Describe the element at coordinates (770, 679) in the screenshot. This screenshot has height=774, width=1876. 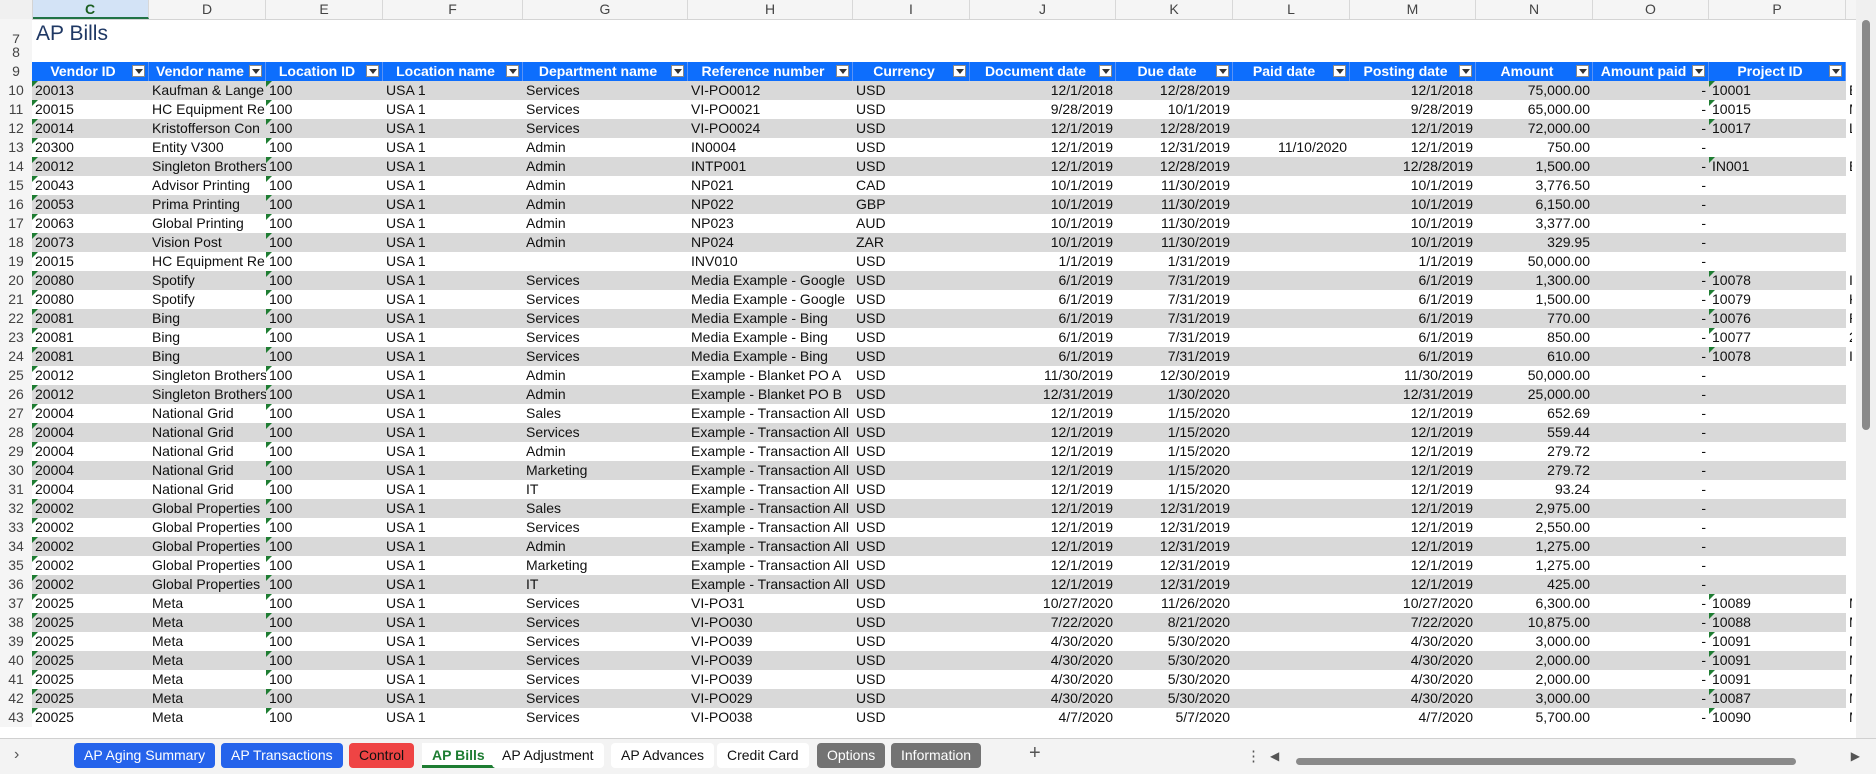
I see `table-cell: VI-PO039` at that location.